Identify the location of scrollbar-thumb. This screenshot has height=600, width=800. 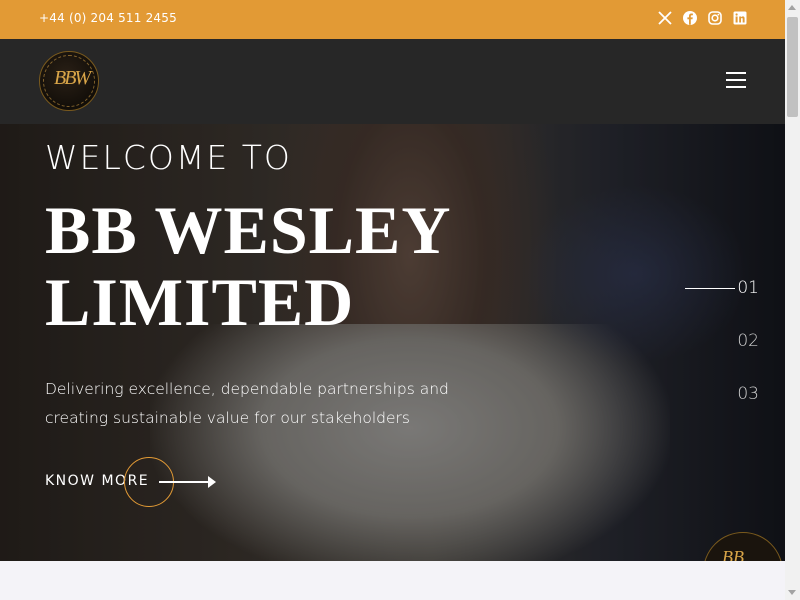
(792, 67).